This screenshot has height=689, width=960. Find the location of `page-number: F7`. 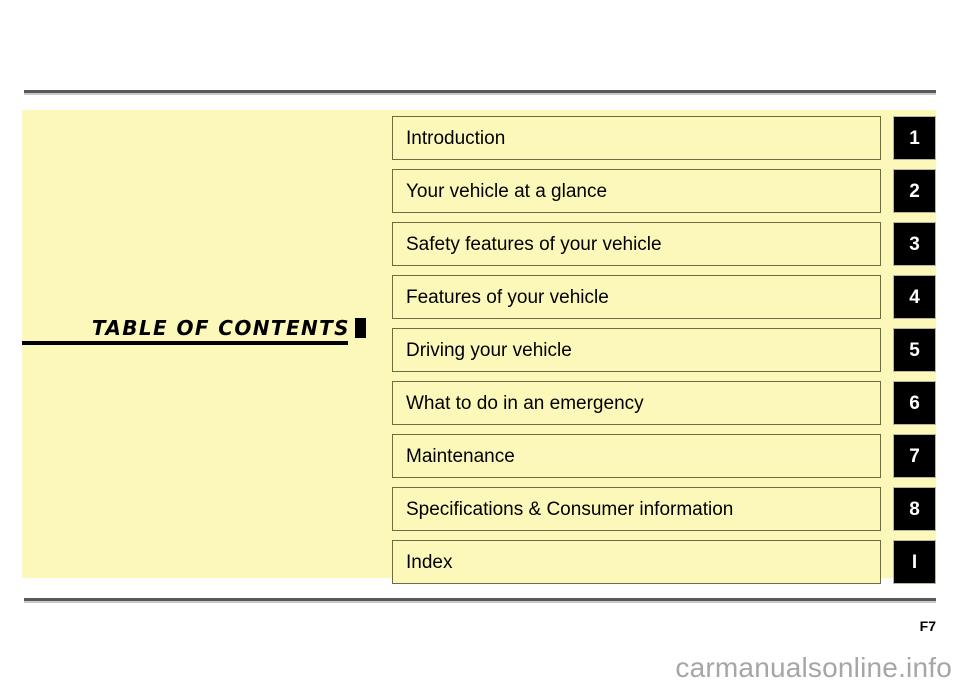

page-number: F7 is located at coordinates (927, 626).